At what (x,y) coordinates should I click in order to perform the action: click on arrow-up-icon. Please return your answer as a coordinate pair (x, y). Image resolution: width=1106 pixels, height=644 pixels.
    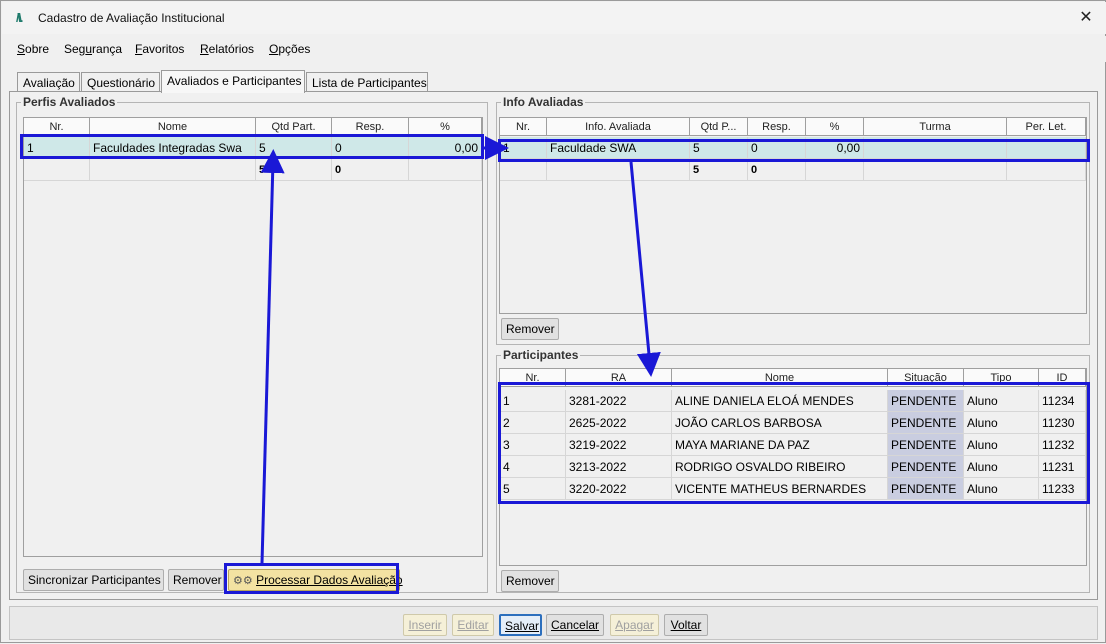
    Looking at the image, I should click on (272, 356).